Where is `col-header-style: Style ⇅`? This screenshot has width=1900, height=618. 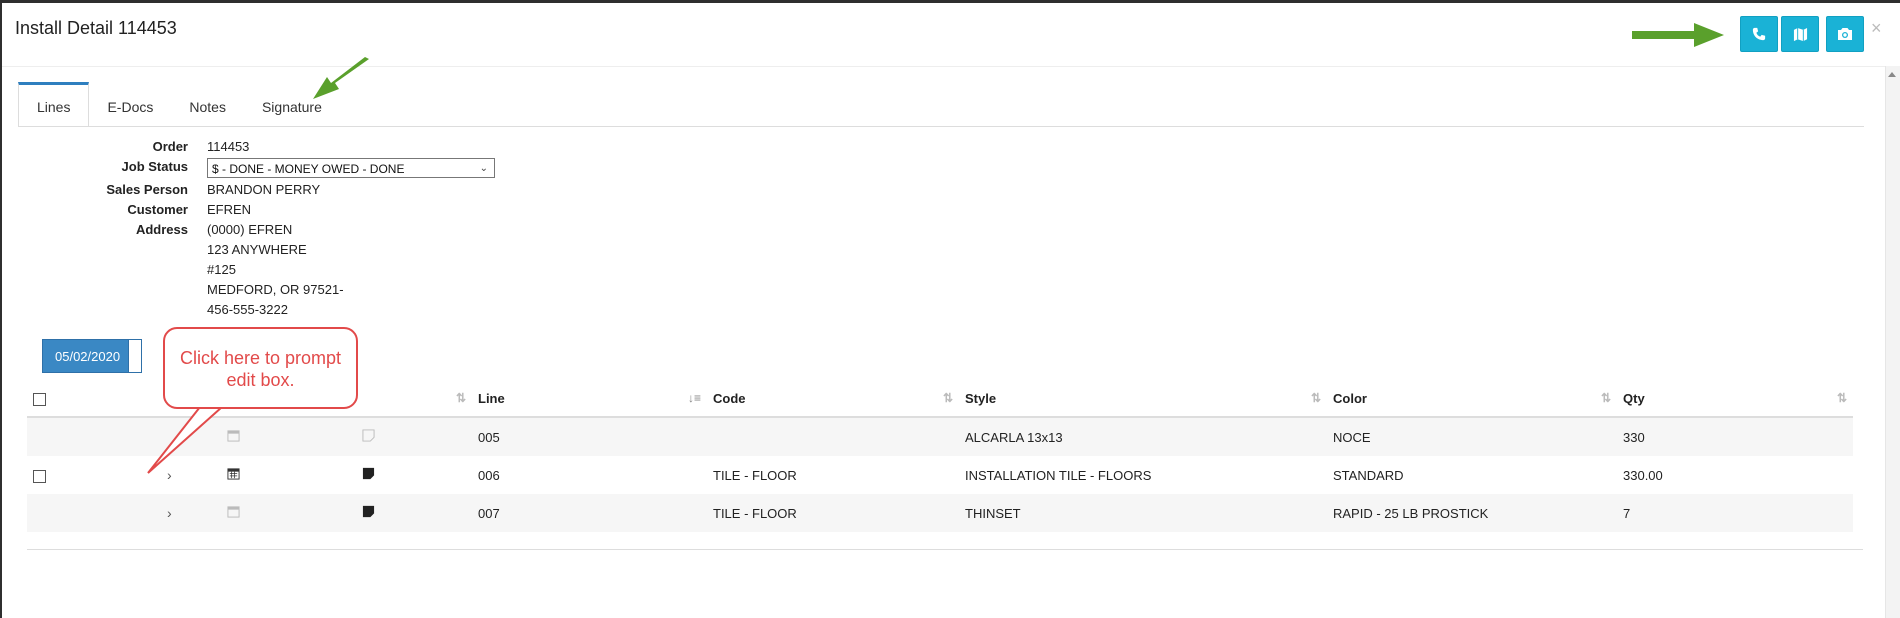
col-header-style: Style ⇅ is located at coordinates (1143, 399).